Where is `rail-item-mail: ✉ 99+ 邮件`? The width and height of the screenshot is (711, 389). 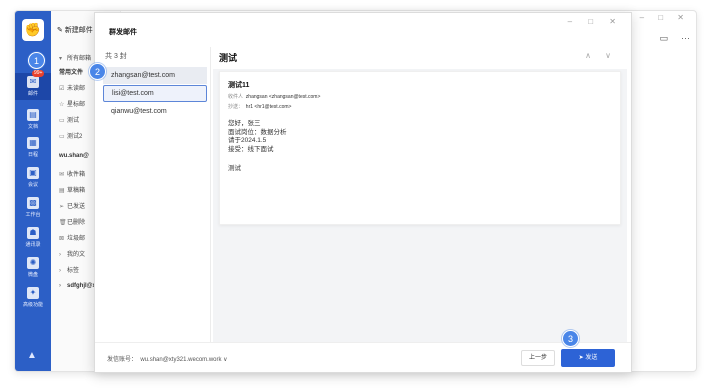 rail-item-mail: ✉ 99+ 邮件 is located at coordinates (33, 85).